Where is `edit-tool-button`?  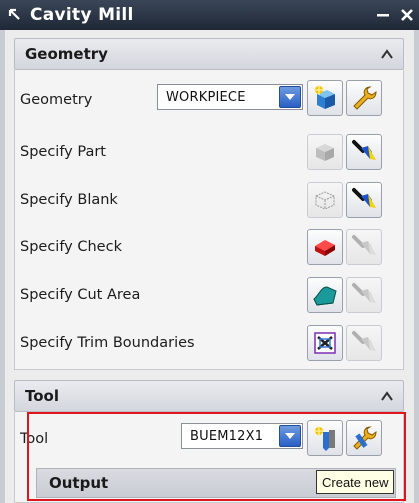 edit-tool-button is located at coordinates (364, 438).